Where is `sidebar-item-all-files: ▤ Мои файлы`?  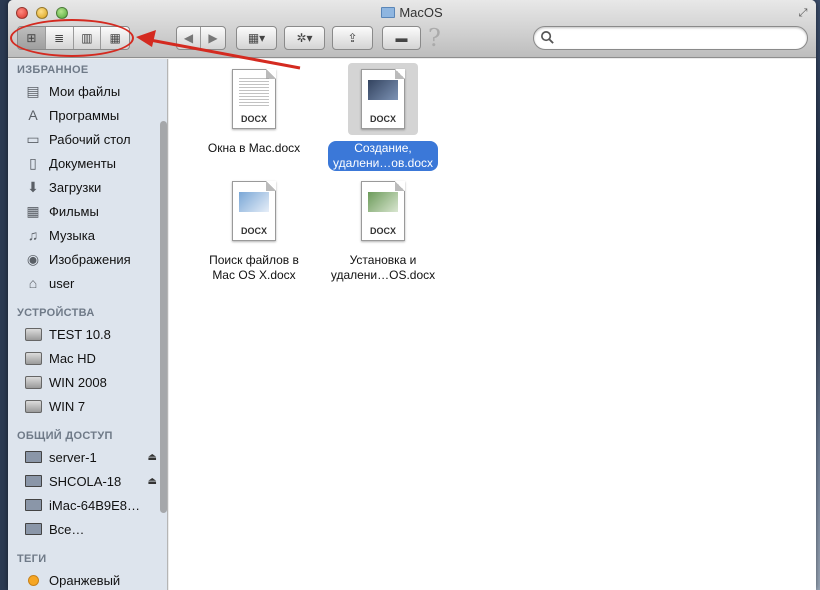 sidebar-item-all-files: ▤ Мои файлы is located at coordinates (91, 91).